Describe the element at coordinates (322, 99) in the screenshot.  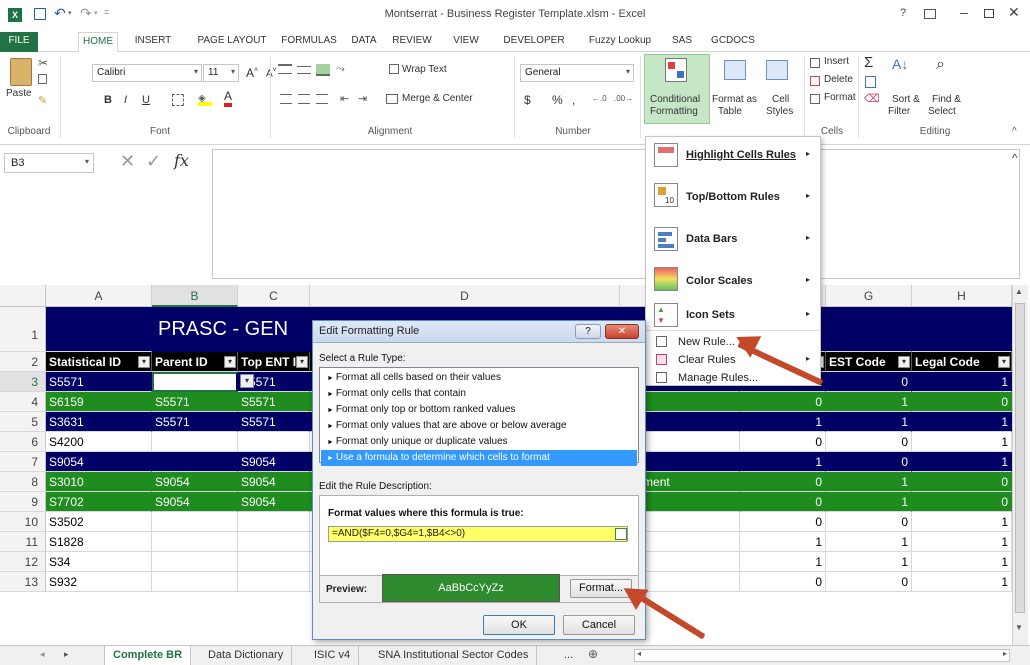
I see `align-right-icon` at that location.